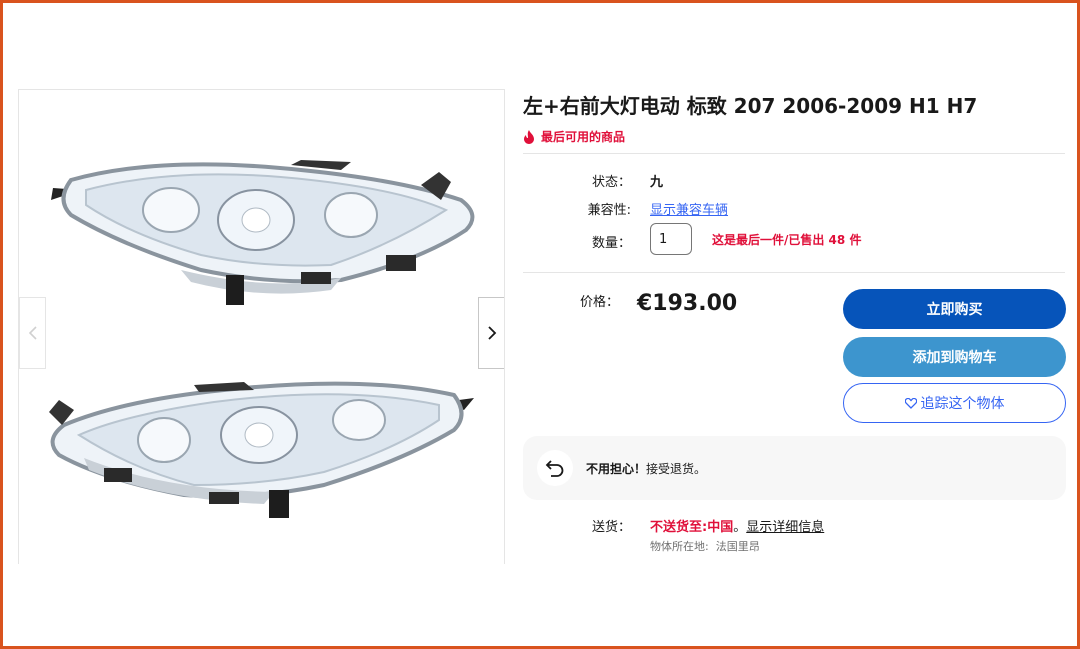 This screenshot has height=649, width=1080. I want to click on no-ship-text: 不送货至:, so click(679, 527).